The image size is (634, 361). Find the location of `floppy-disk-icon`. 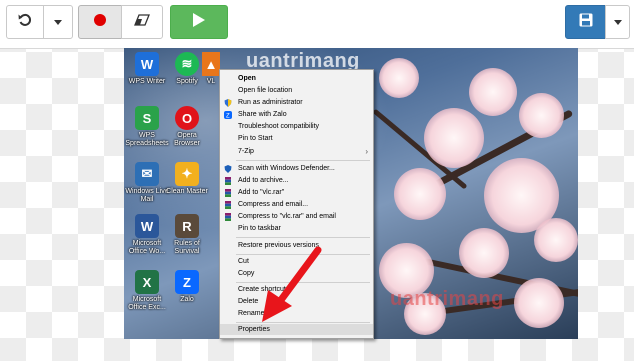

floppy-disk-icon is located at coordinates (586, 22).